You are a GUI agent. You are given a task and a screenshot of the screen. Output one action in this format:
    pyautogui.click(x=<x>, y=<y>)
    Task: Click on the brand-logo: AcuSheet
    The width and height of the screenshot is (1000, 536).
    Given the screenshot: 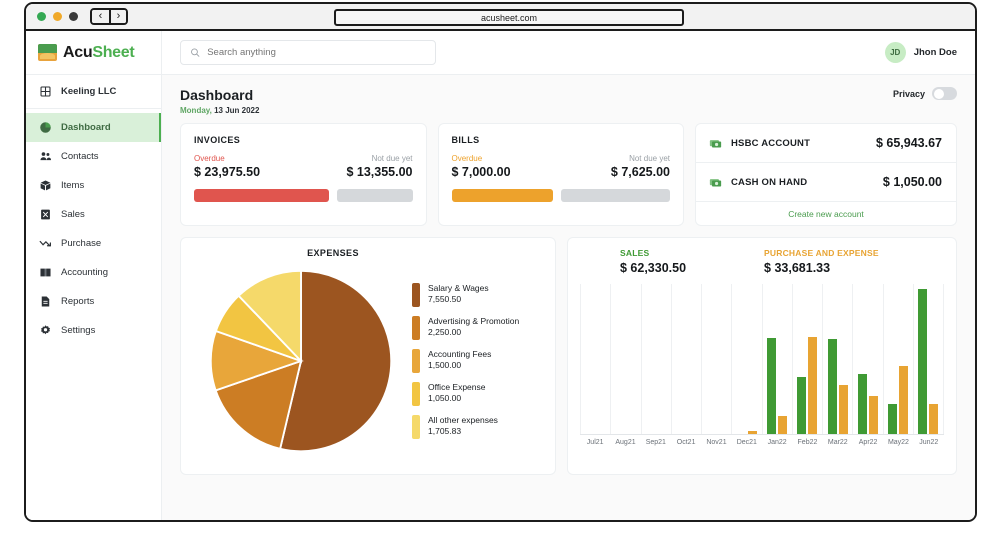 What is the action you would take?
    pyautogui.click(x=93, y=53)
    